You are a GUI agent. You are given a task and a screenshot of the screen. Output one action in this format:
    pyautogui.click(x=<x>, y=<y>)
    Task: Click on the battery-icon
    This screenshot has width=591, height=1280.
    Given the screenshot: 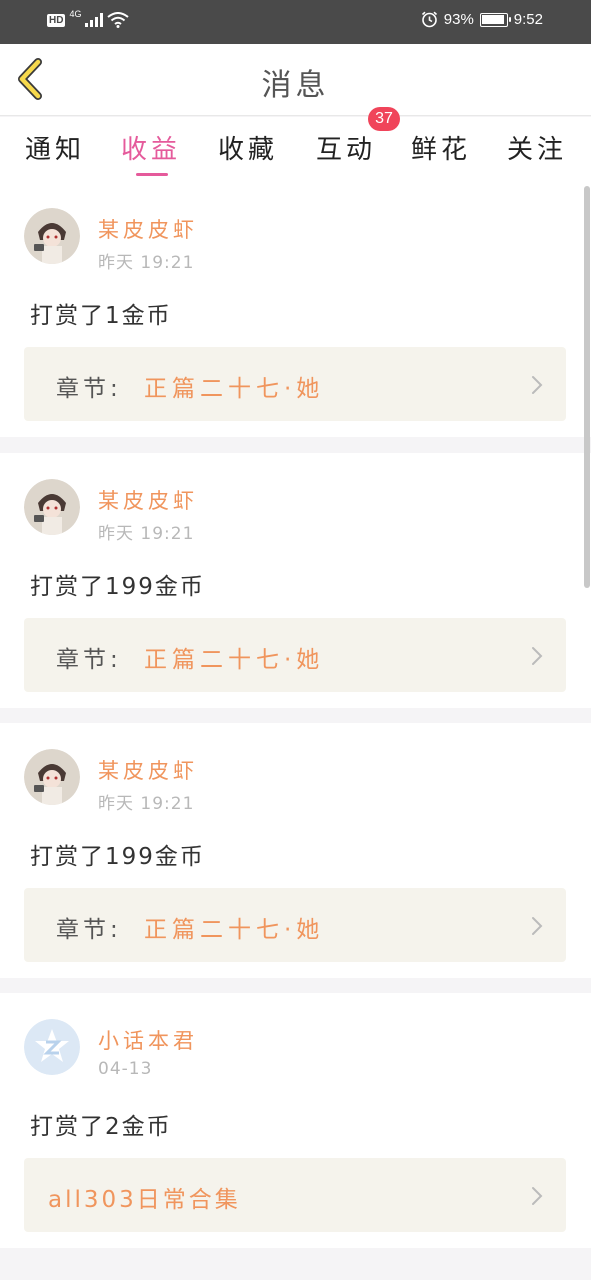 What is the action you would take?
    pyautogui.click(x=495, y=19)
    